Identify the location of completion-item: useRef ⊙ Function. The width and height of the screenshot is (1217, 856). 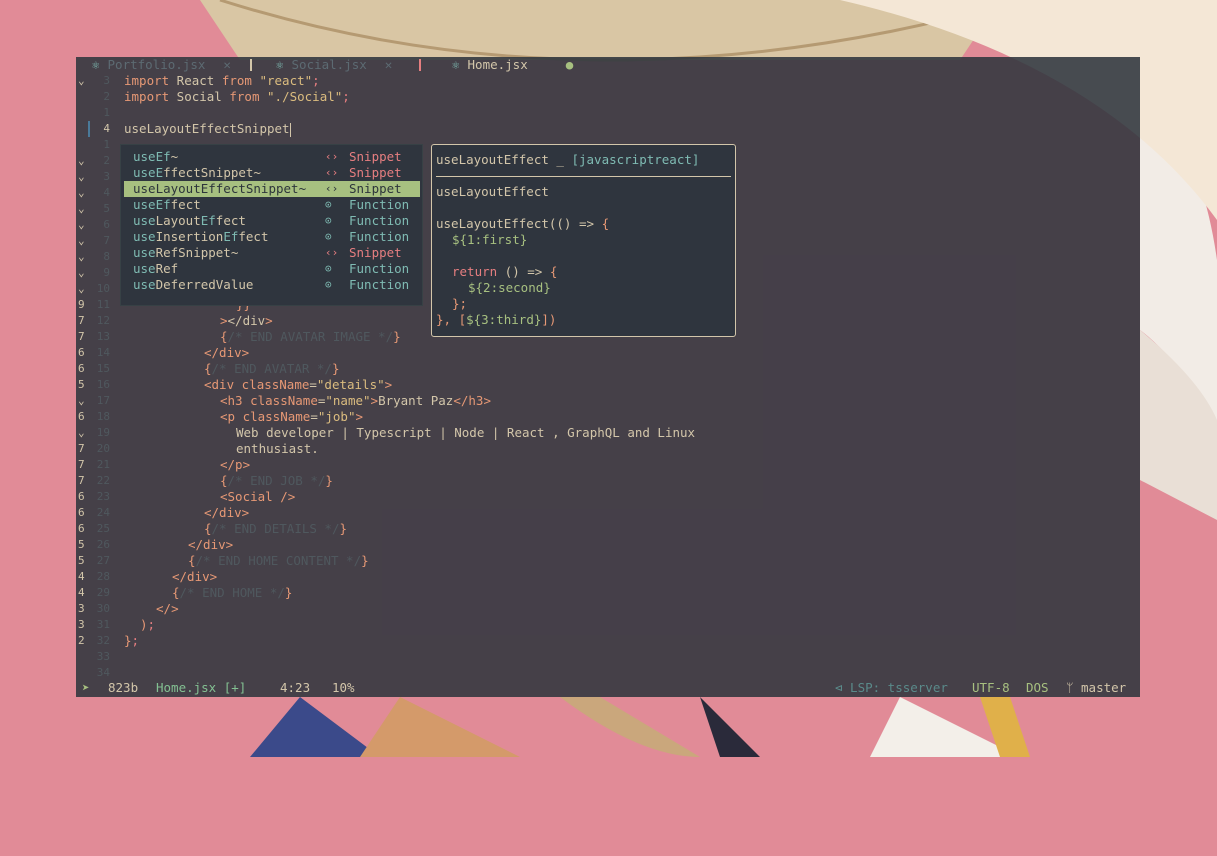
(272, 269).